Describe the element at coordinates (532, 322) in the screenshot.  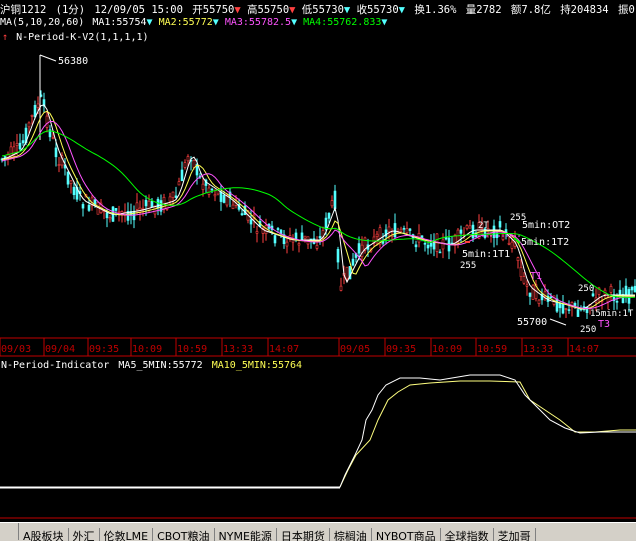
I see `low-price-label: 55700` at that location.